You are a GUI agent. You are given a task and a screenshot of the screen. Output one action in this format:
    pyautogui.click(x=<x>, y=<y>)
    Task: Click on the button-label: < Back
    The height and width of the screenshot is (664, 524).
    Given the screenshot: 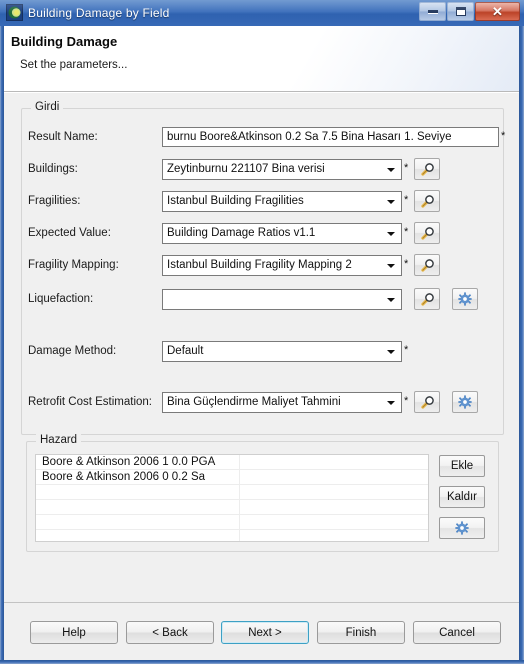 What is the action you would take?
    pyautogui.click(x=170, y=632)
    